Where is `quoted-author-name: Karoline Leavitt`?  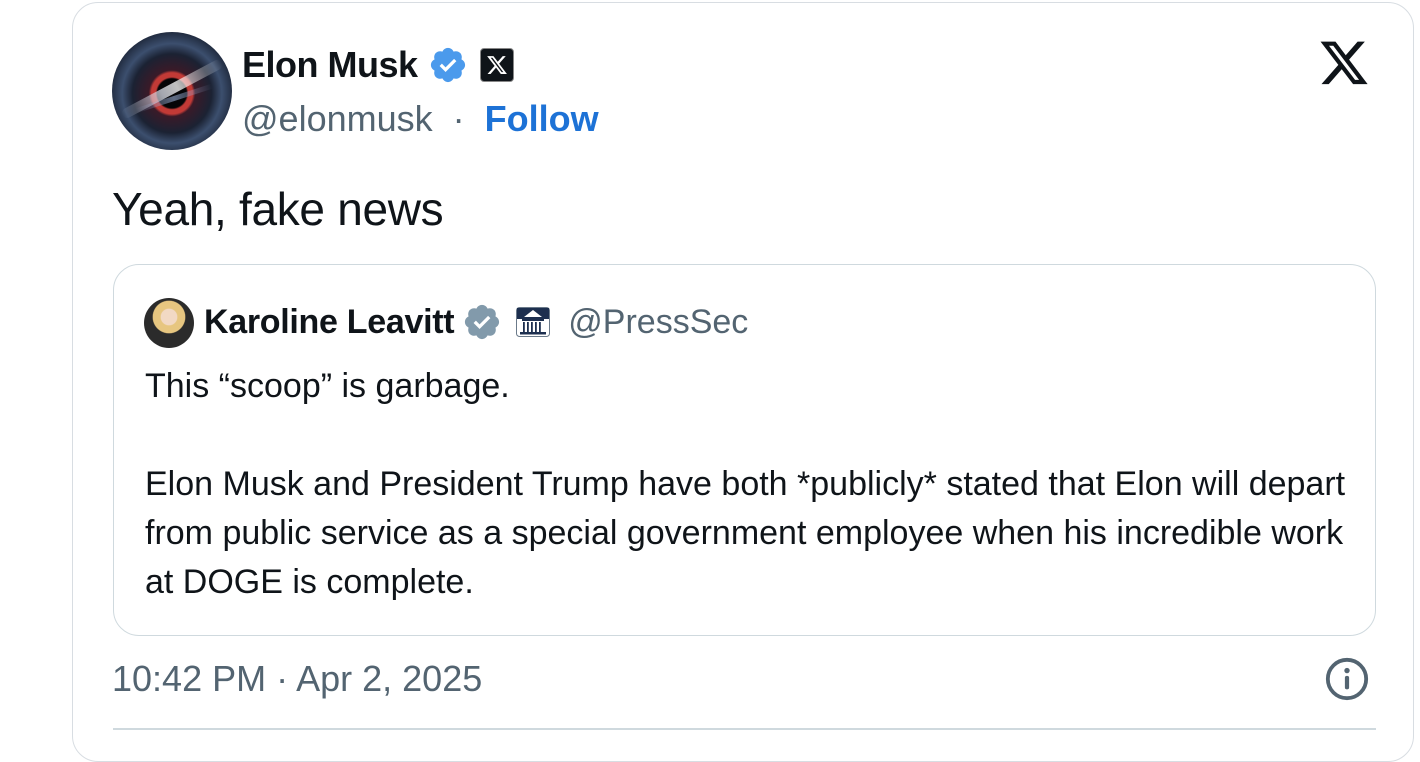 quoted-author-name: Karoline Leavitt is located at coordinates (329, 322).